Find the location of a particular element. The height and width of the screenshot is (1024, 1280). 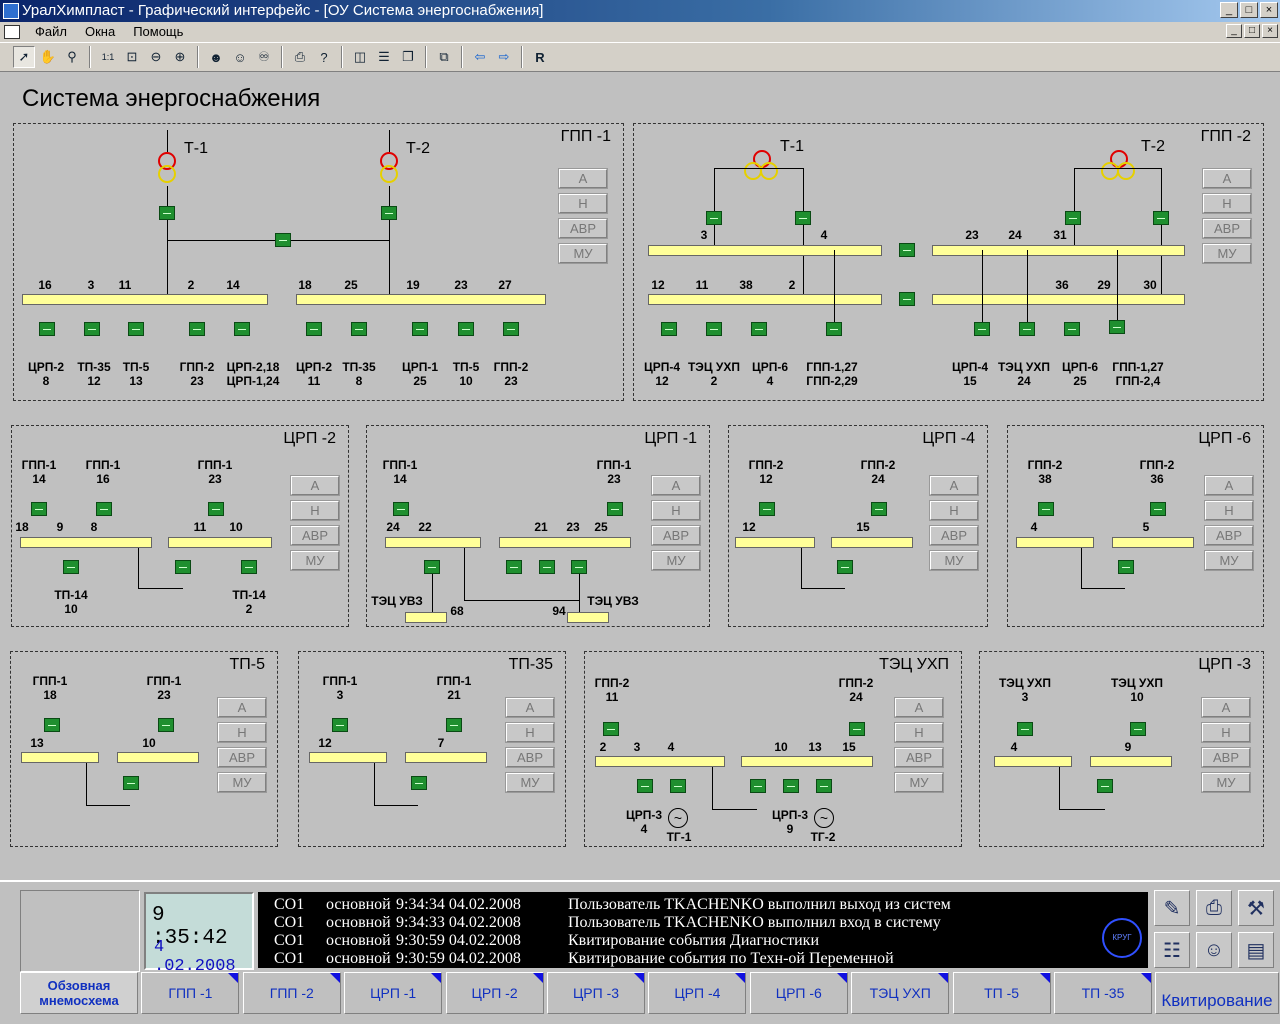

magnifier-icon: ⚲ is located at coordinates (72, 57).